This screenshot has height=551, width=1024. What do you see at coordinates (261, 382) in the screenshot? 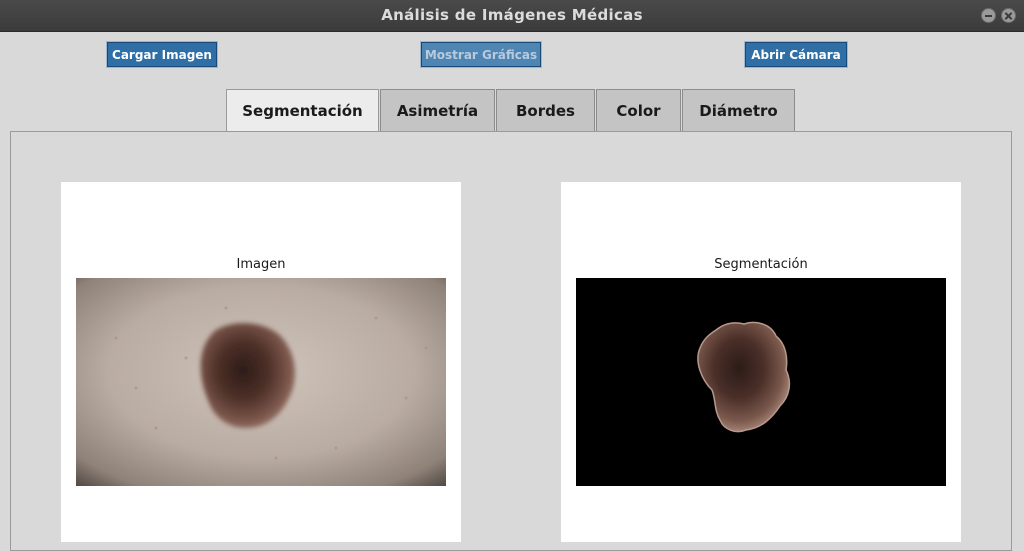
I see `original-image` at bounding box center [261, 382].